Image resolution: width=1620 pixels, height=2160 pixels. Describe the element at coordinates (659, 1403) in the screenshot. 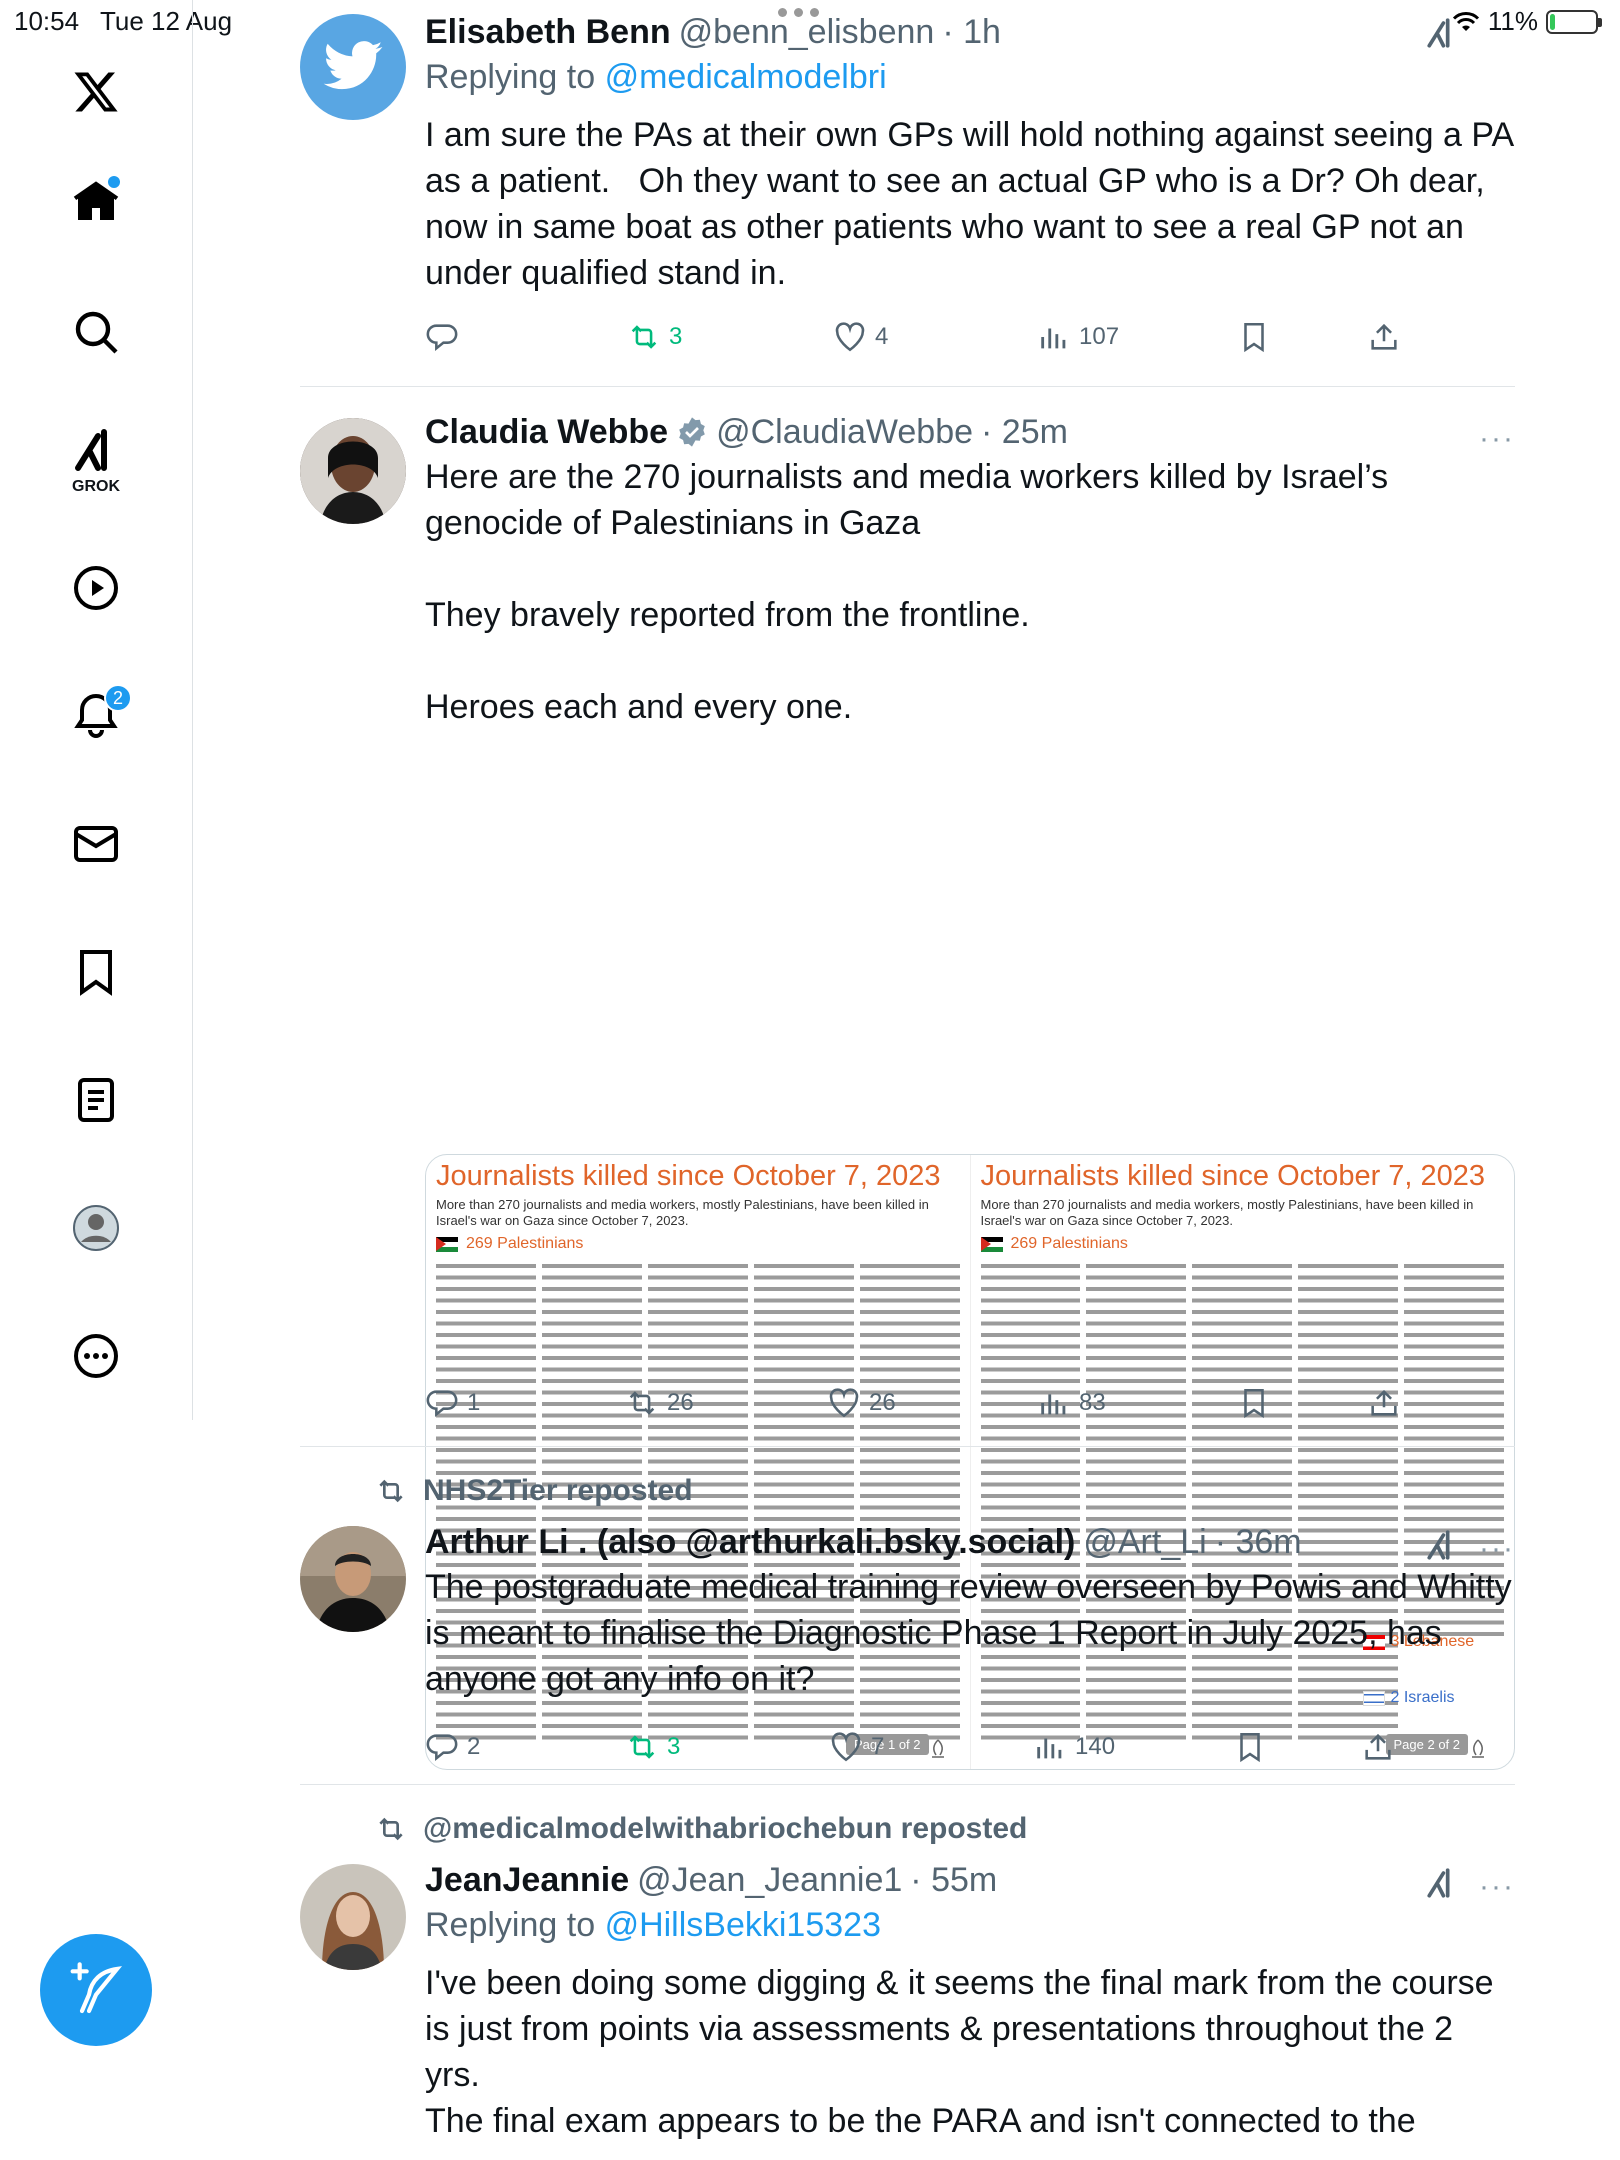

I see `repost-button: 26` at that location.